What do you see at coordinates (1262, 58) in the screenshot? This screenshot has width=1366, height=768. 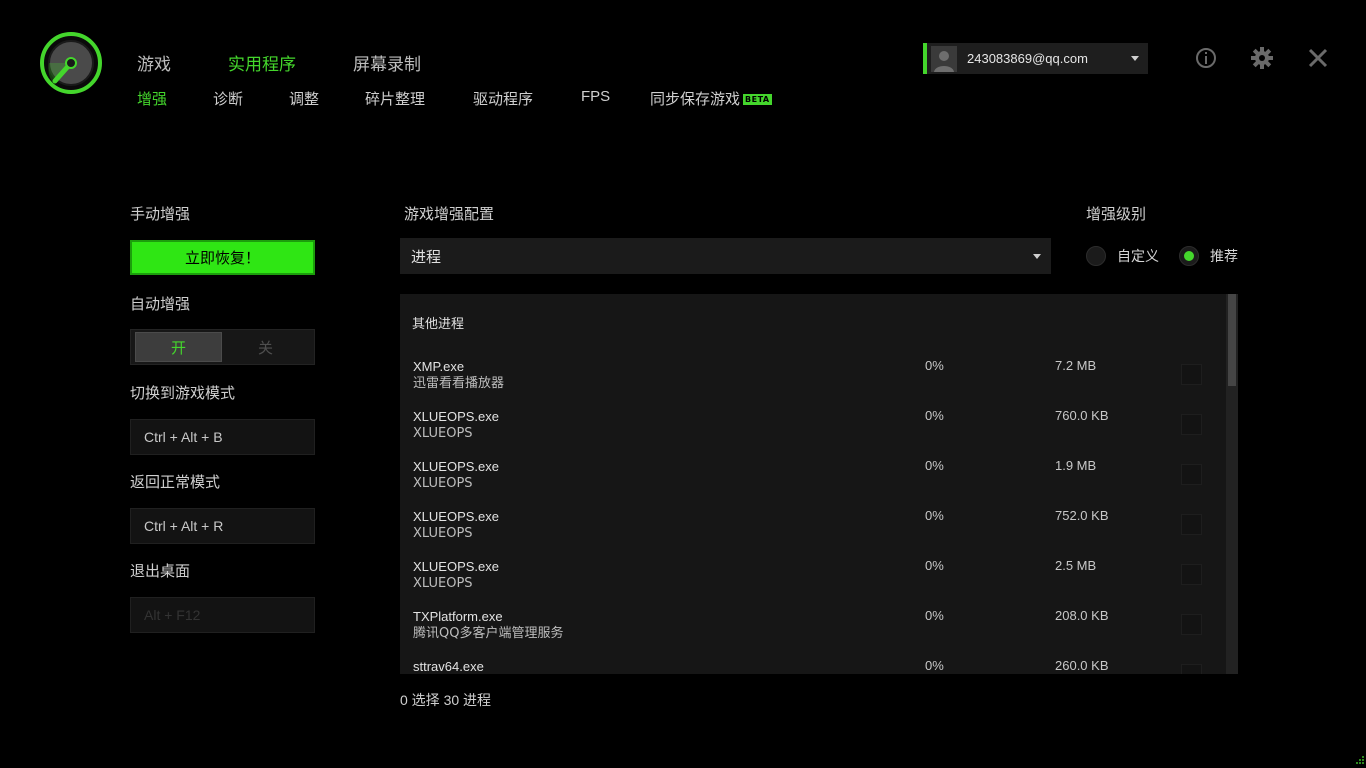 I see `gear-icon` at bounding box center [1262, 58].